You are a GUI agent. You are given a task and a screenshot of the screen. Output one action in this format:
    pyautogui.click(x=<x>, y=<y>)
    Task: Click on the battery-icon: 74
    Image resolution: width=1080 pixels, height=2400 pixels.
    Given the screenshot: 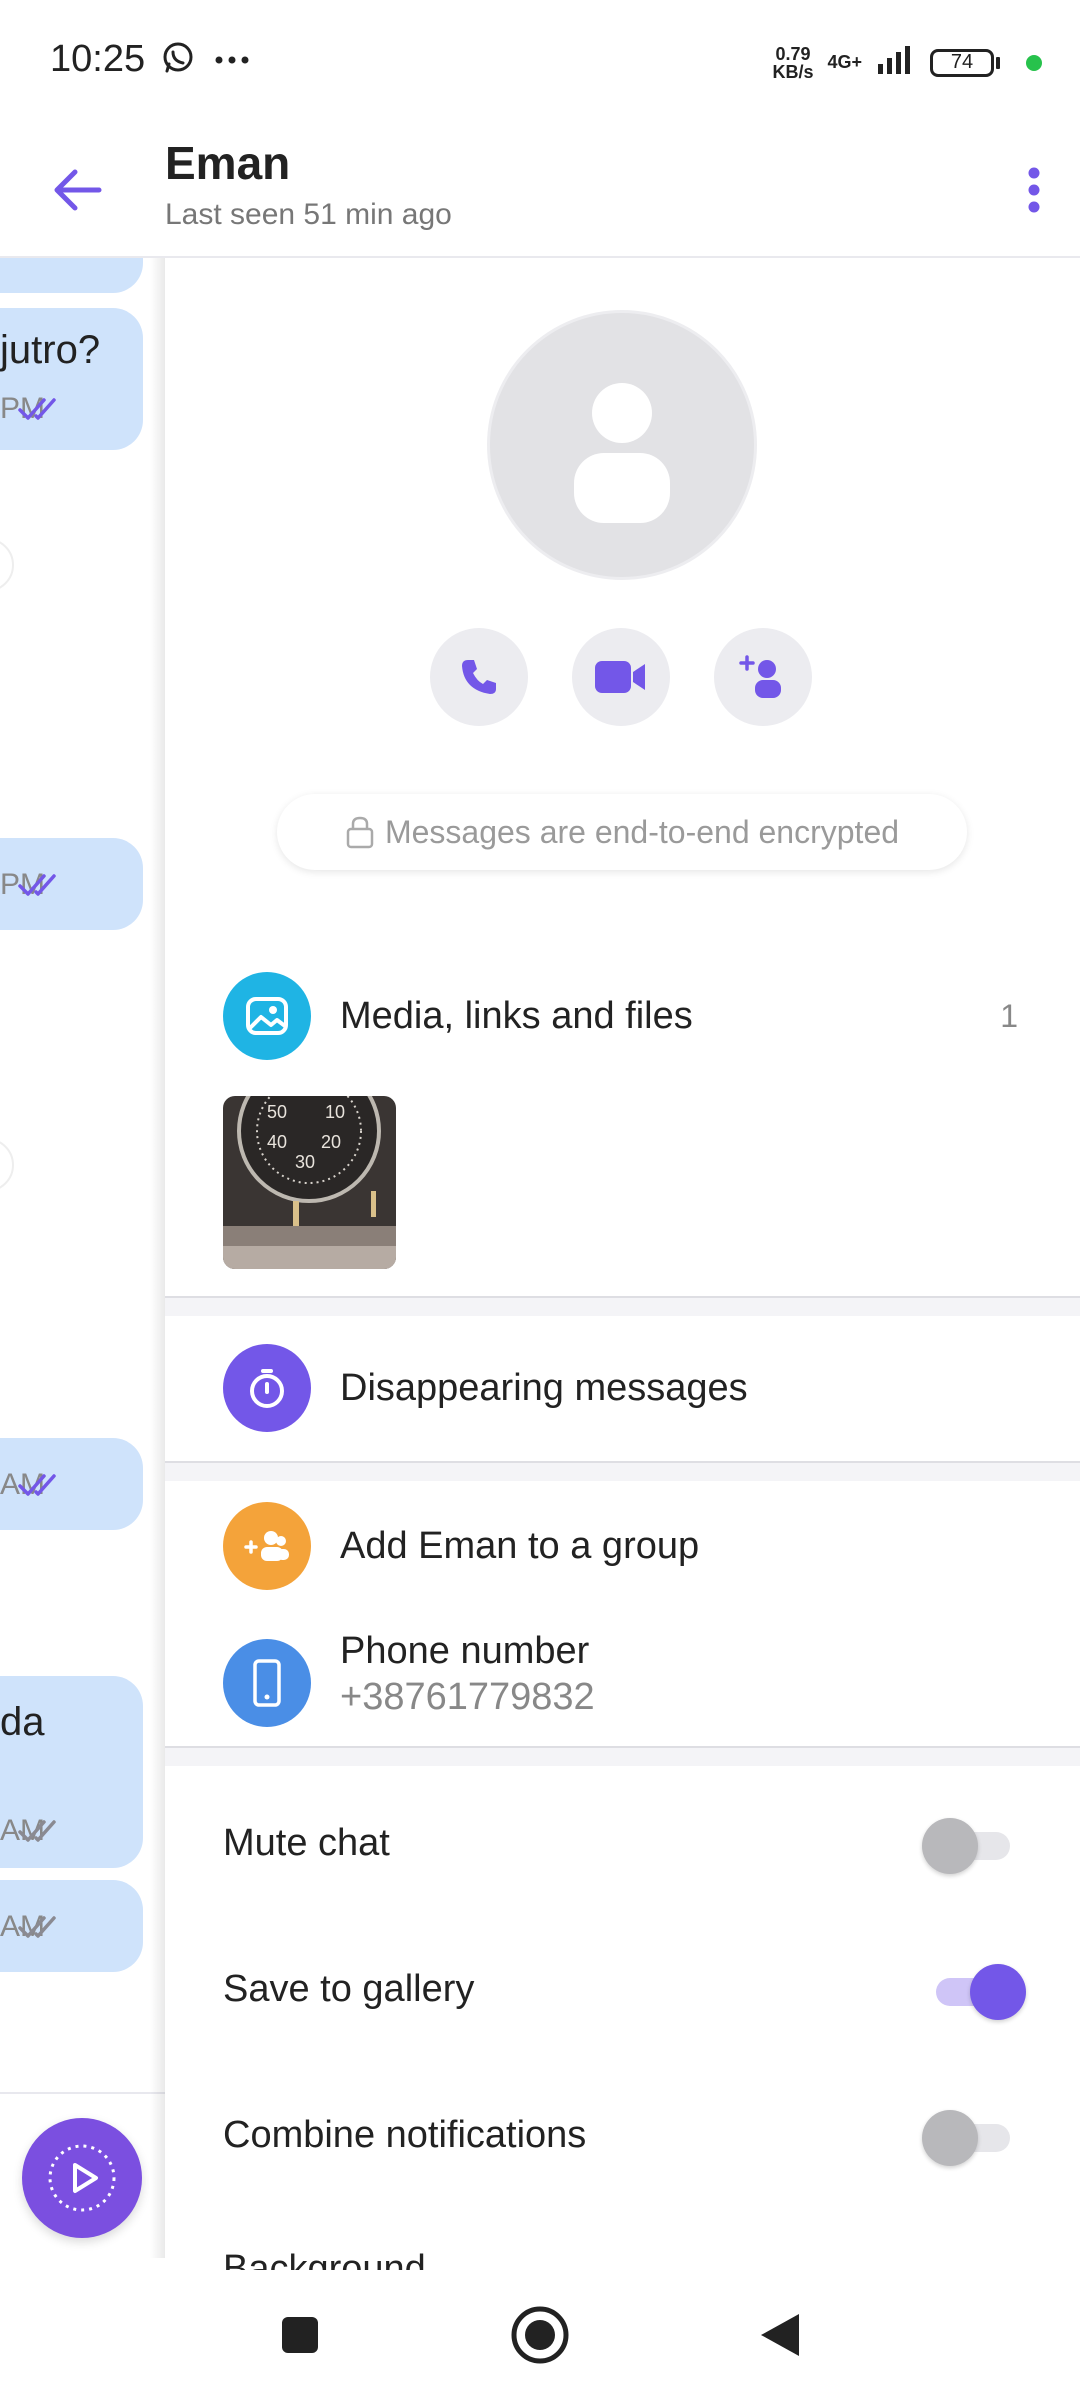 What is the action you would take?
    pyautogui.click(x=965, y=62)
    